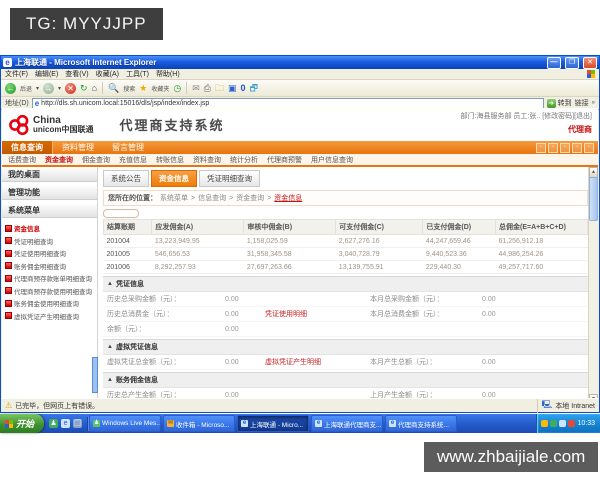  I want to click on favorites-icon: ★, so click(143, 88).